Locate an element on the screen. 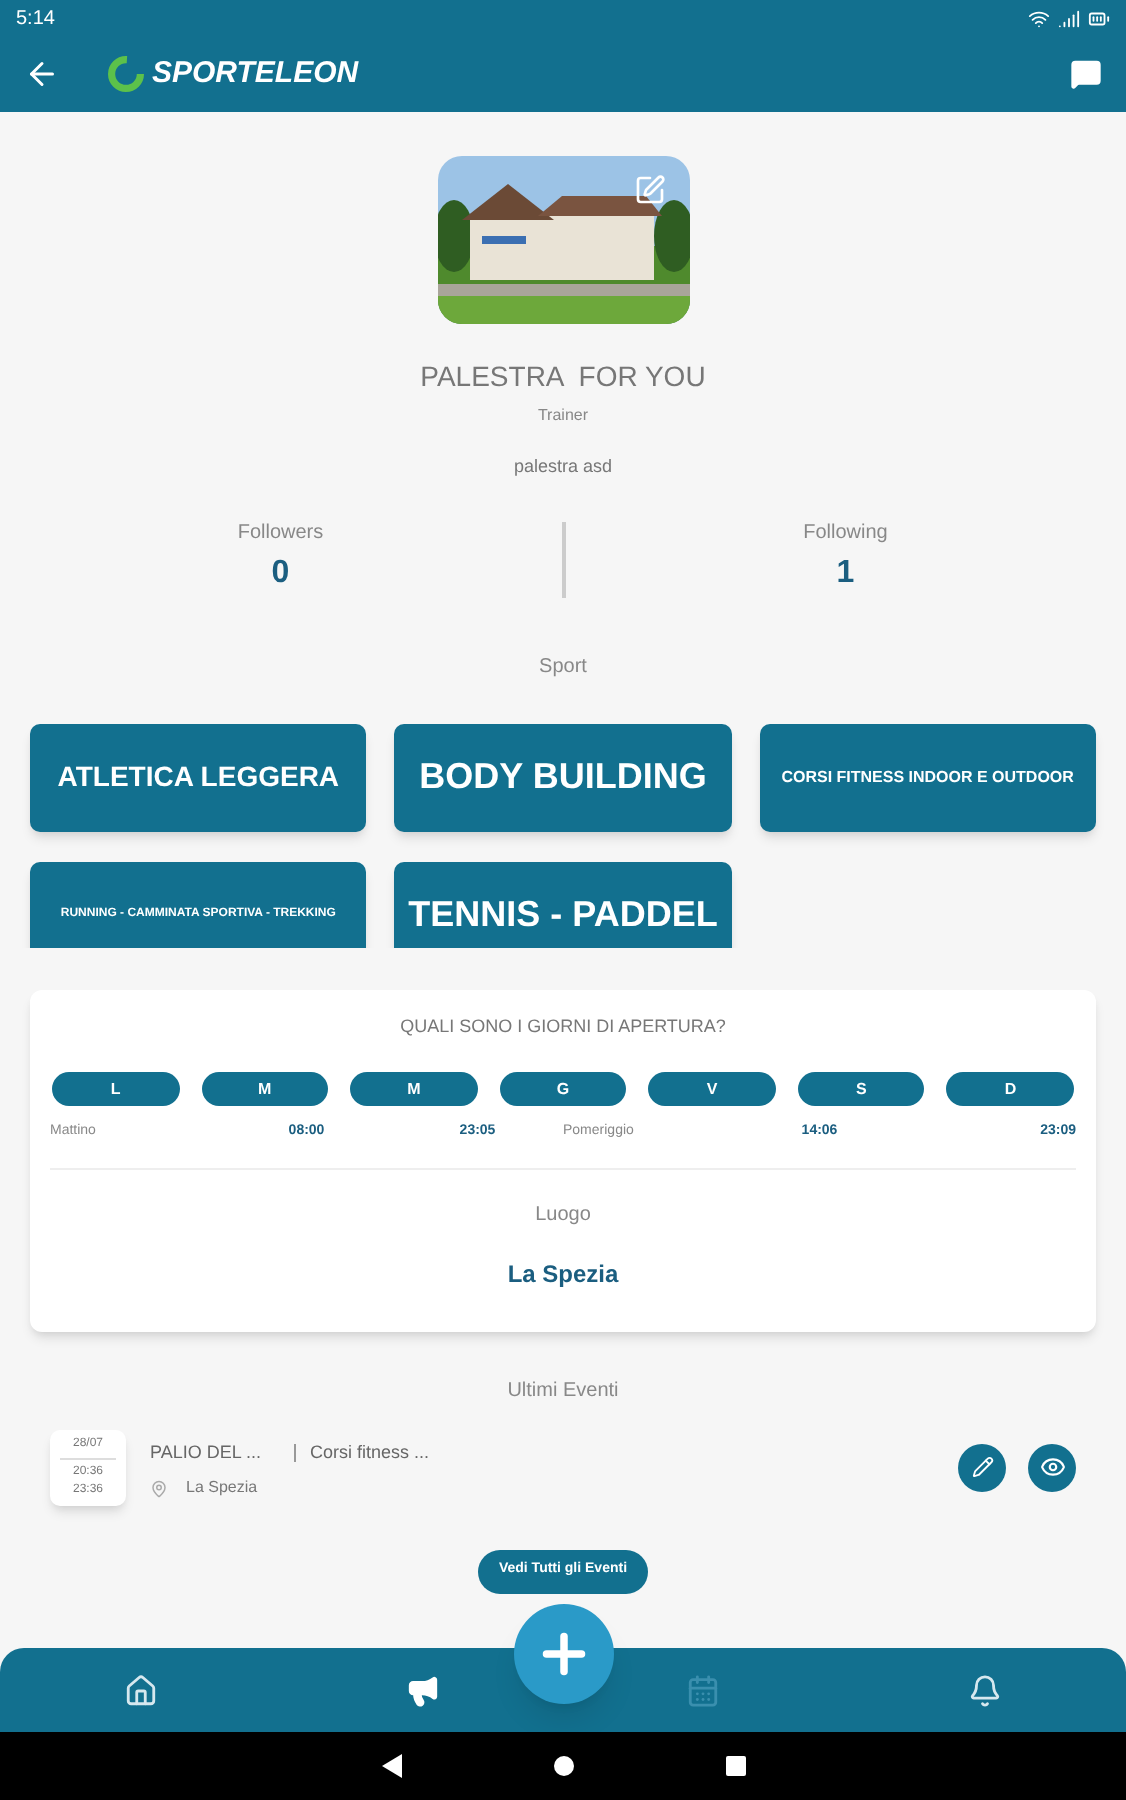 This screenshot has height=1800, width=1126. view-button is located at coordinates (1052, 1467).